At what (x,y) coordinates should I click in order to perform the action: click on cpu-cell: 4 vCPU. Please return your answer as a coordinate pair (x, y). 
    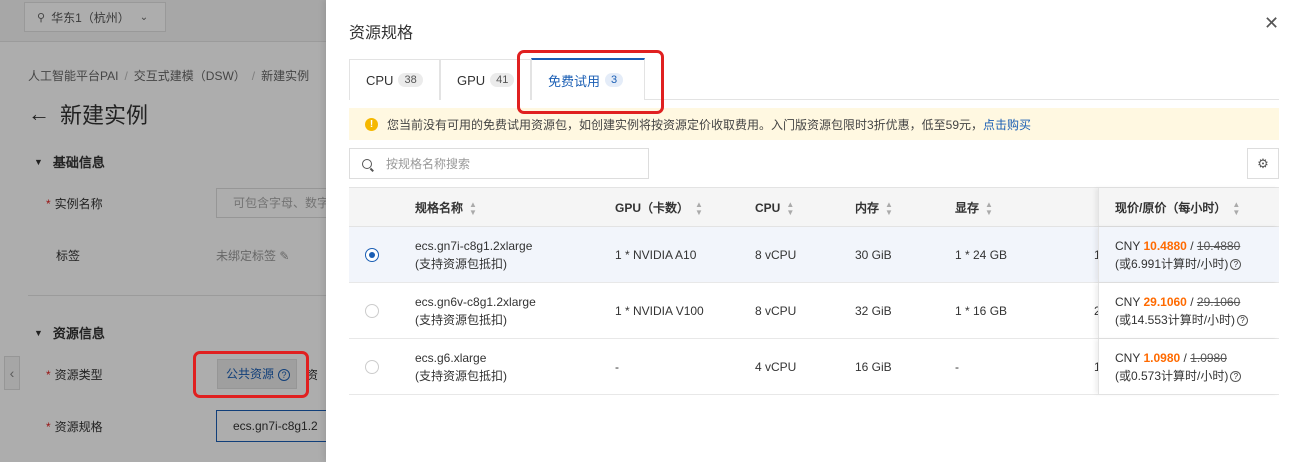
    Looking at the image, I should click on (776, 367).